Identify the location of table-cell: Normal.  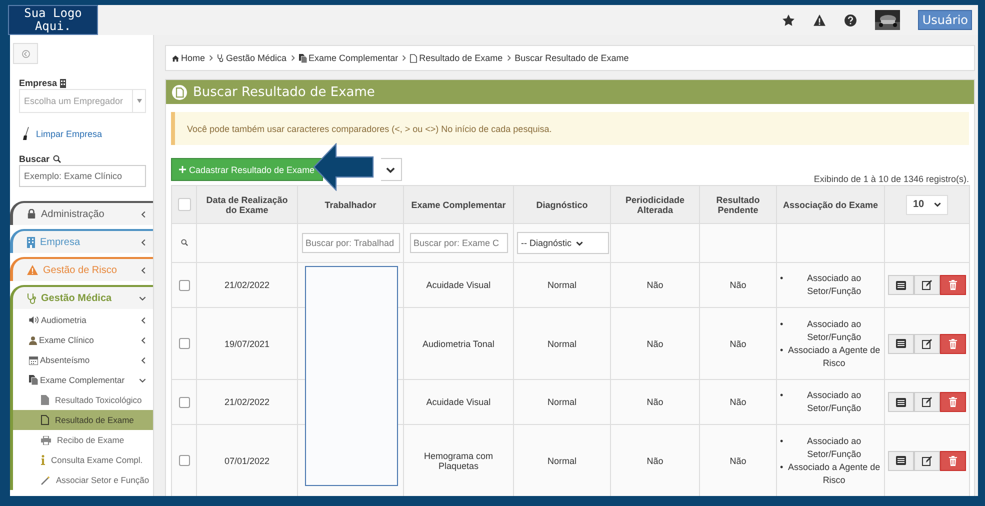
(562, 460).